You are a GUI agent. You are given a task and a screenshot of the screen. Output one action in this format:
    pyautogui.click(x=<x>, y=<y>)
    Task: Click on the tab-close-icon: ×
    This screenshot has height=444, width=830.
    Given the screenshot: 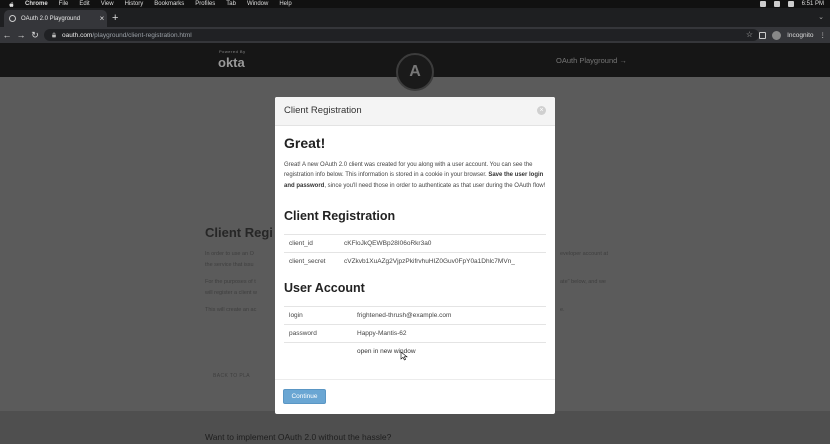 What is the action you would take?
    pyautogui.click(x=102, y=18)
    